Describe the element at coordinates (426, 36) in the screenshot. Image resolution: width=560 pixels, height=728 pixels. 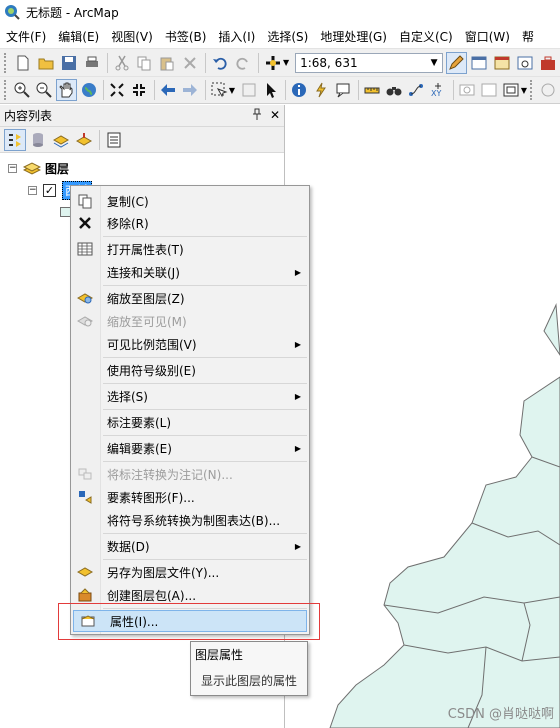
I see `menu-customize: 自定义(C)` at that location.